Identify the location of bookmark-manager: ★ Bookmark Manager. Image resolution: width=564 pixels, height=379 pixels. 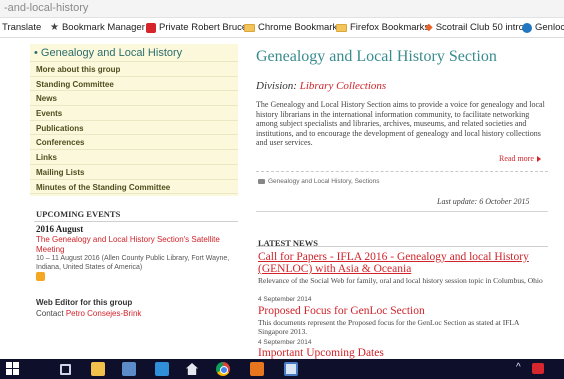
(97, 27).